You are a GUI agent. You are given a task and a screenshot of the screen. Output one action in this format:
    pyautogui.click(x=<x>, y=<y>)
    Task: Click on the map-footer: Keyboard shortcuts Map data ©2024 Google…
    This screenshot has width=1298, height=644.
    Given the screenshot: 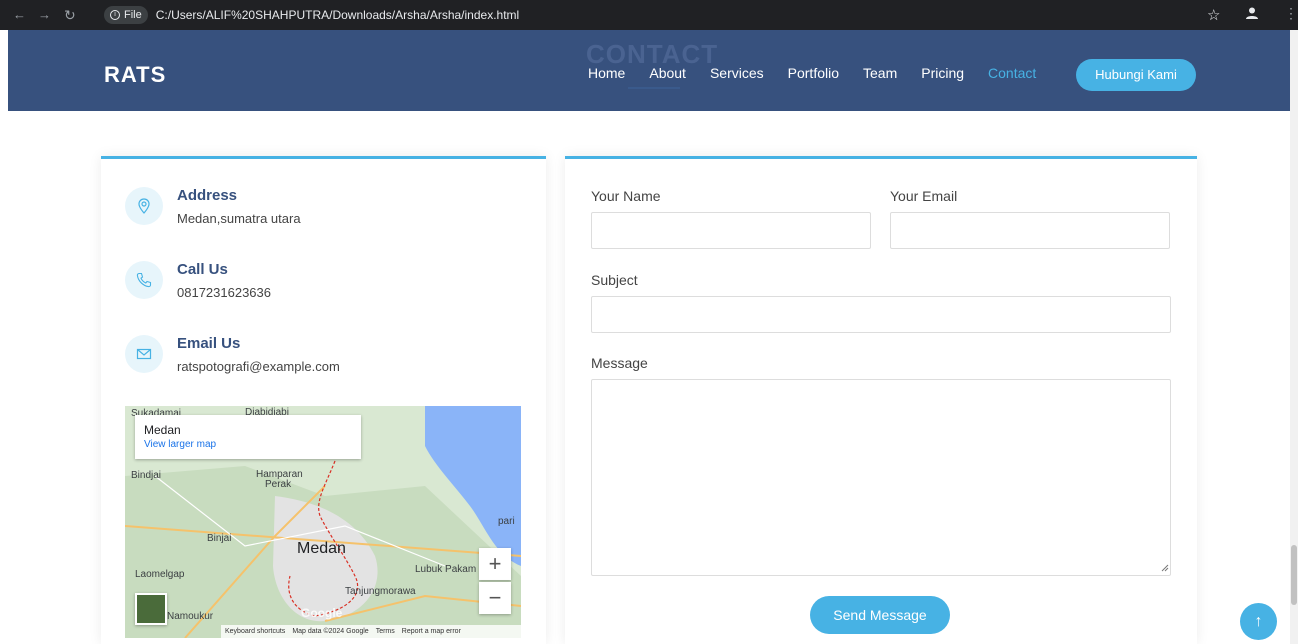 What is the action you would take?
    pyautogui.click(x=371, y=631)
    